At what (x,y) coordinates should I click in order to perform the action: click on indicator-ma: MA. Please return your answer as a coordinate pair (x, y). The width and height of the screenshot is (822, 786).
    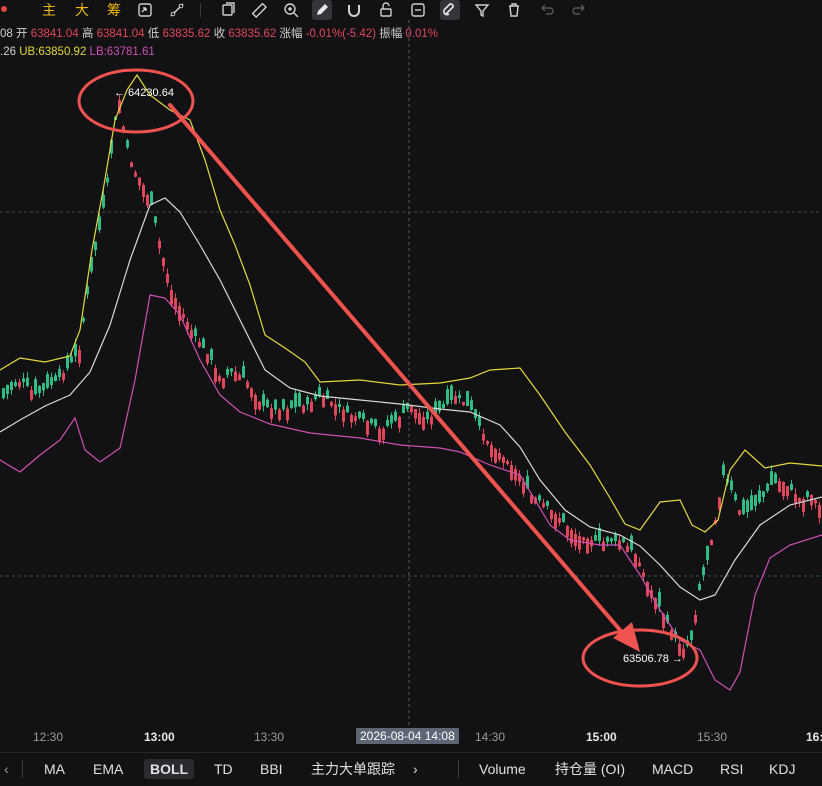
    Looking at the image, I should click on (54, 769).